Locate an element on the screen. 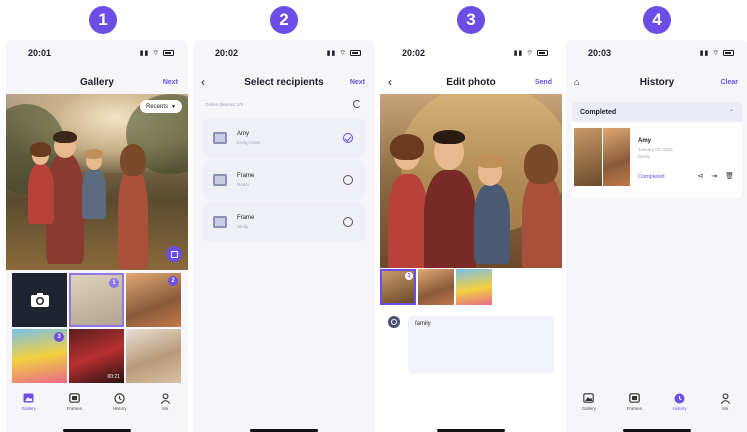 The height and width of the screenshot is (432, 747). select-navbar: ‹ Select recipients Next is located at coordinates (284, 82).